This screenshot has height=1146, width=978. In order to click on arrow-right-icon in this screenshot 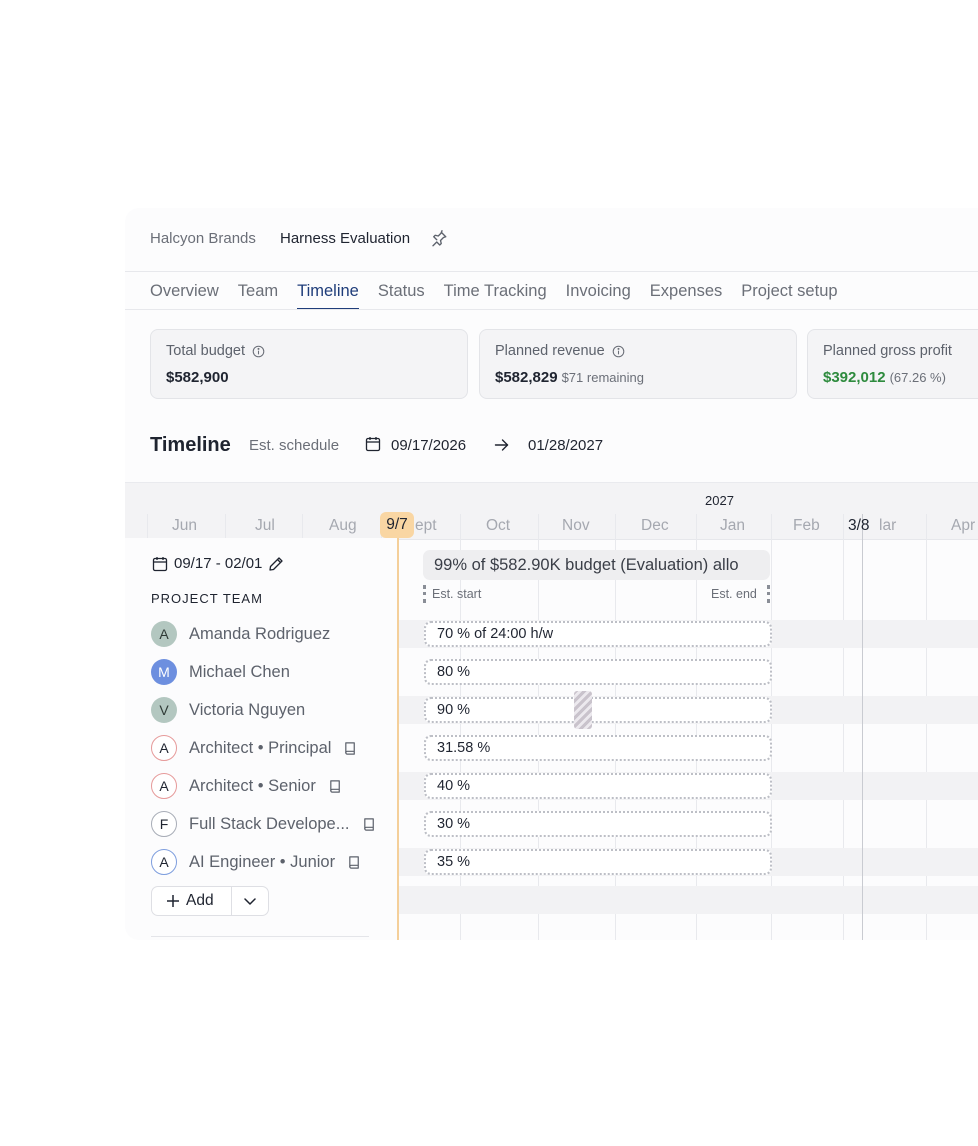, I will do `click(501, 445)`.